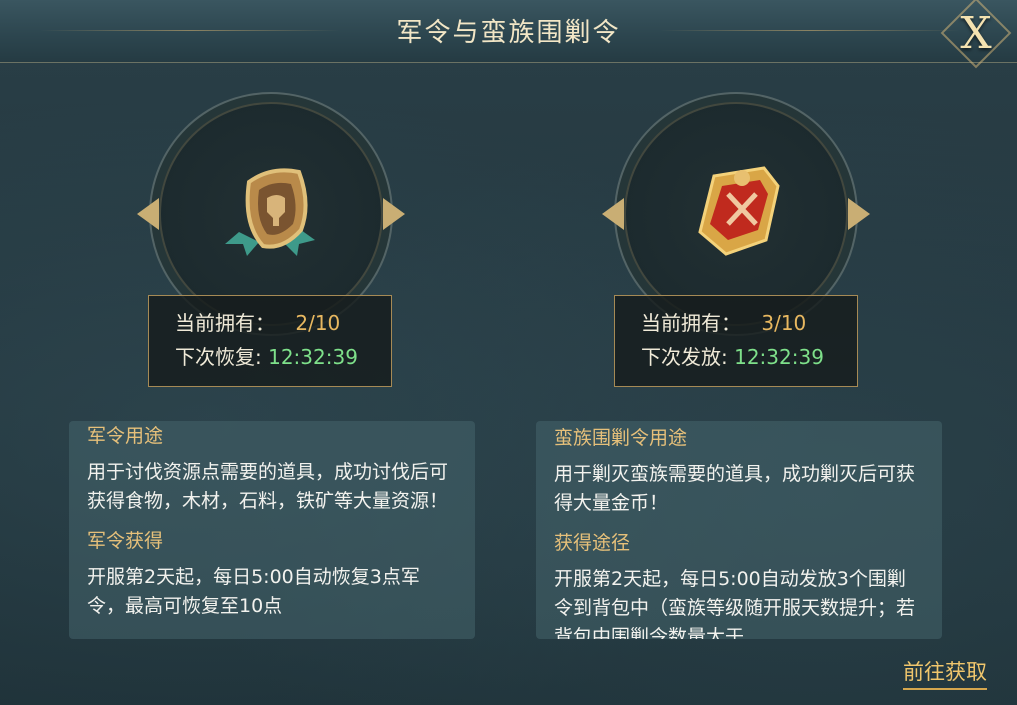 This screenshot has width=1017, height=705. I want to click on barbarian-order-status-box: 当前拥有： 3/10 下次发放: 12:32:39, so click(736, 341).